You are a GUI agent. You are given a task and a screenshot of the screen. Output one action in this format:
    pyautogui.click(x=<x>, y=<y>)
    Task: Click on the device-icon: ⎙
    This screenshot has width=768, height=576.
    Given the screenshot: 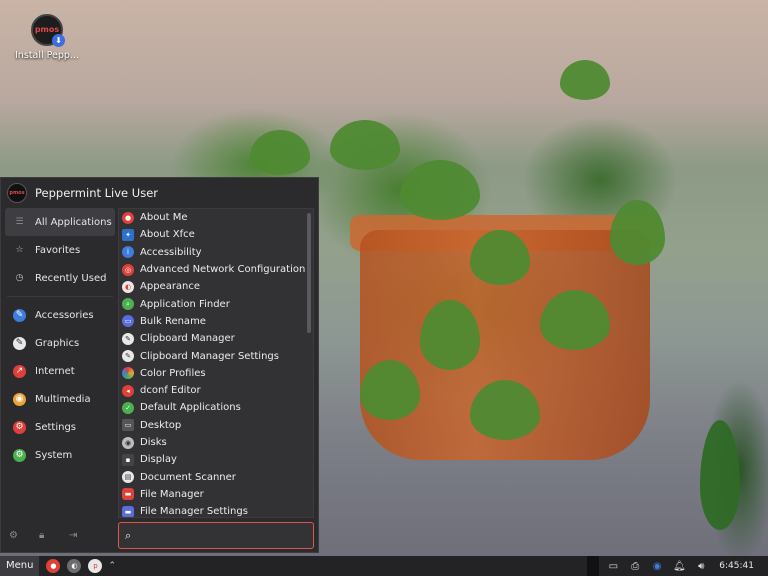 What is the action you would take?
    pyautogui.click(x=635, y=566)
    